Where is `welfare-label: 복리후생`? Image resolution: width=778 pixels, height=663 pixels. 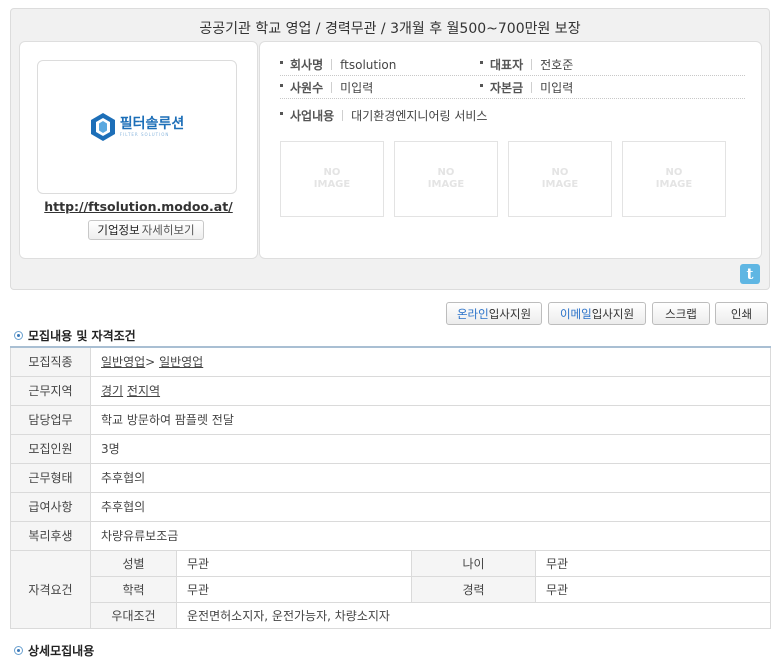 welfare-label: 복리후생 is located at coordinates (50, 535).